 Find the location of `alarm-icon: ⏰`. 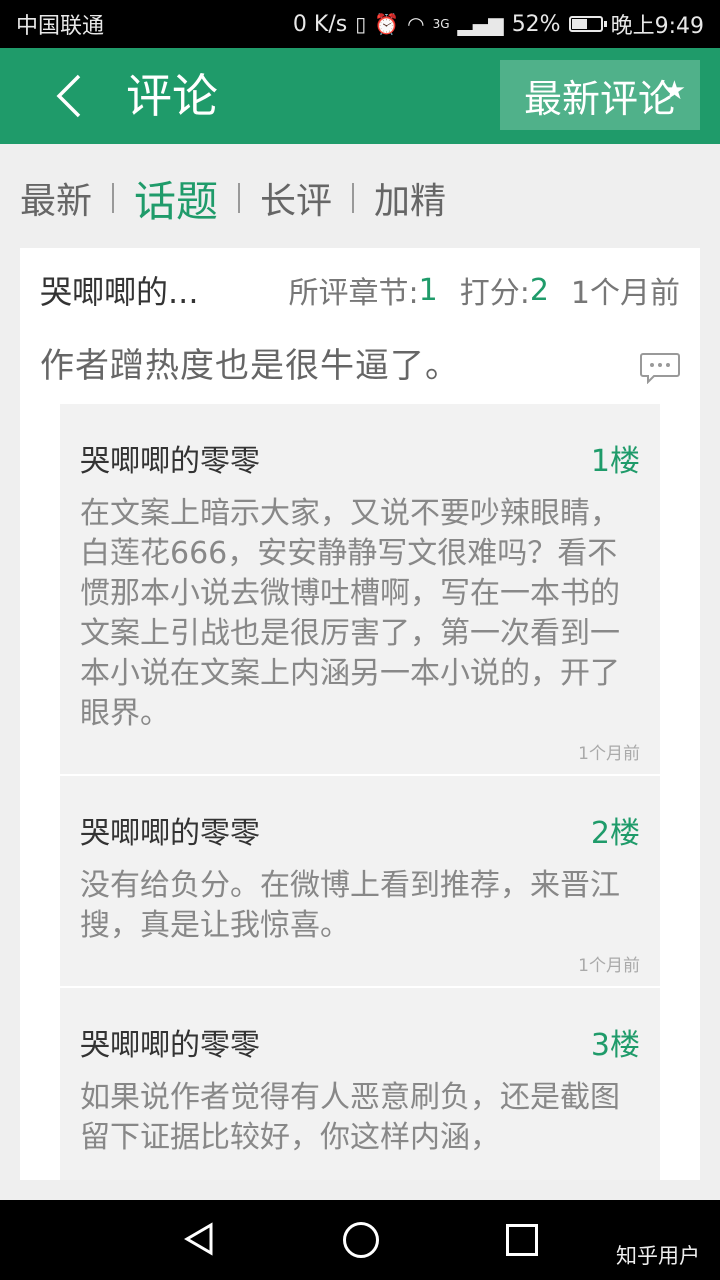

alarm-icon: ⏰ is located at coordinates (387, 24).